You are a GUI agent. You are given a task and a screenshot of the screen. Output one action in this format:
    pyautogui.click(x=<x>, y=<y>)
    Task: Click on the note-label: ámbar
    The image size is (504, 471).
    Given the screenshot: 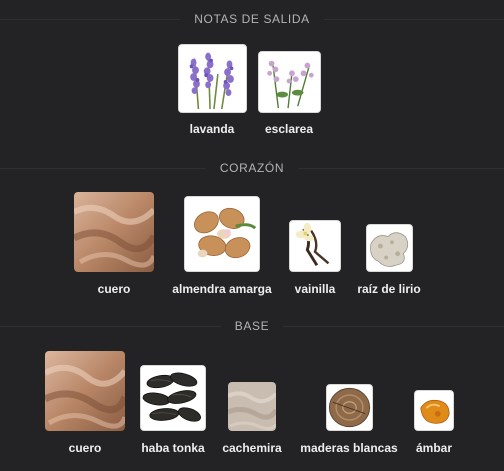 What is the action you would take?
    pyautogui.click(x=434, y=448)
    